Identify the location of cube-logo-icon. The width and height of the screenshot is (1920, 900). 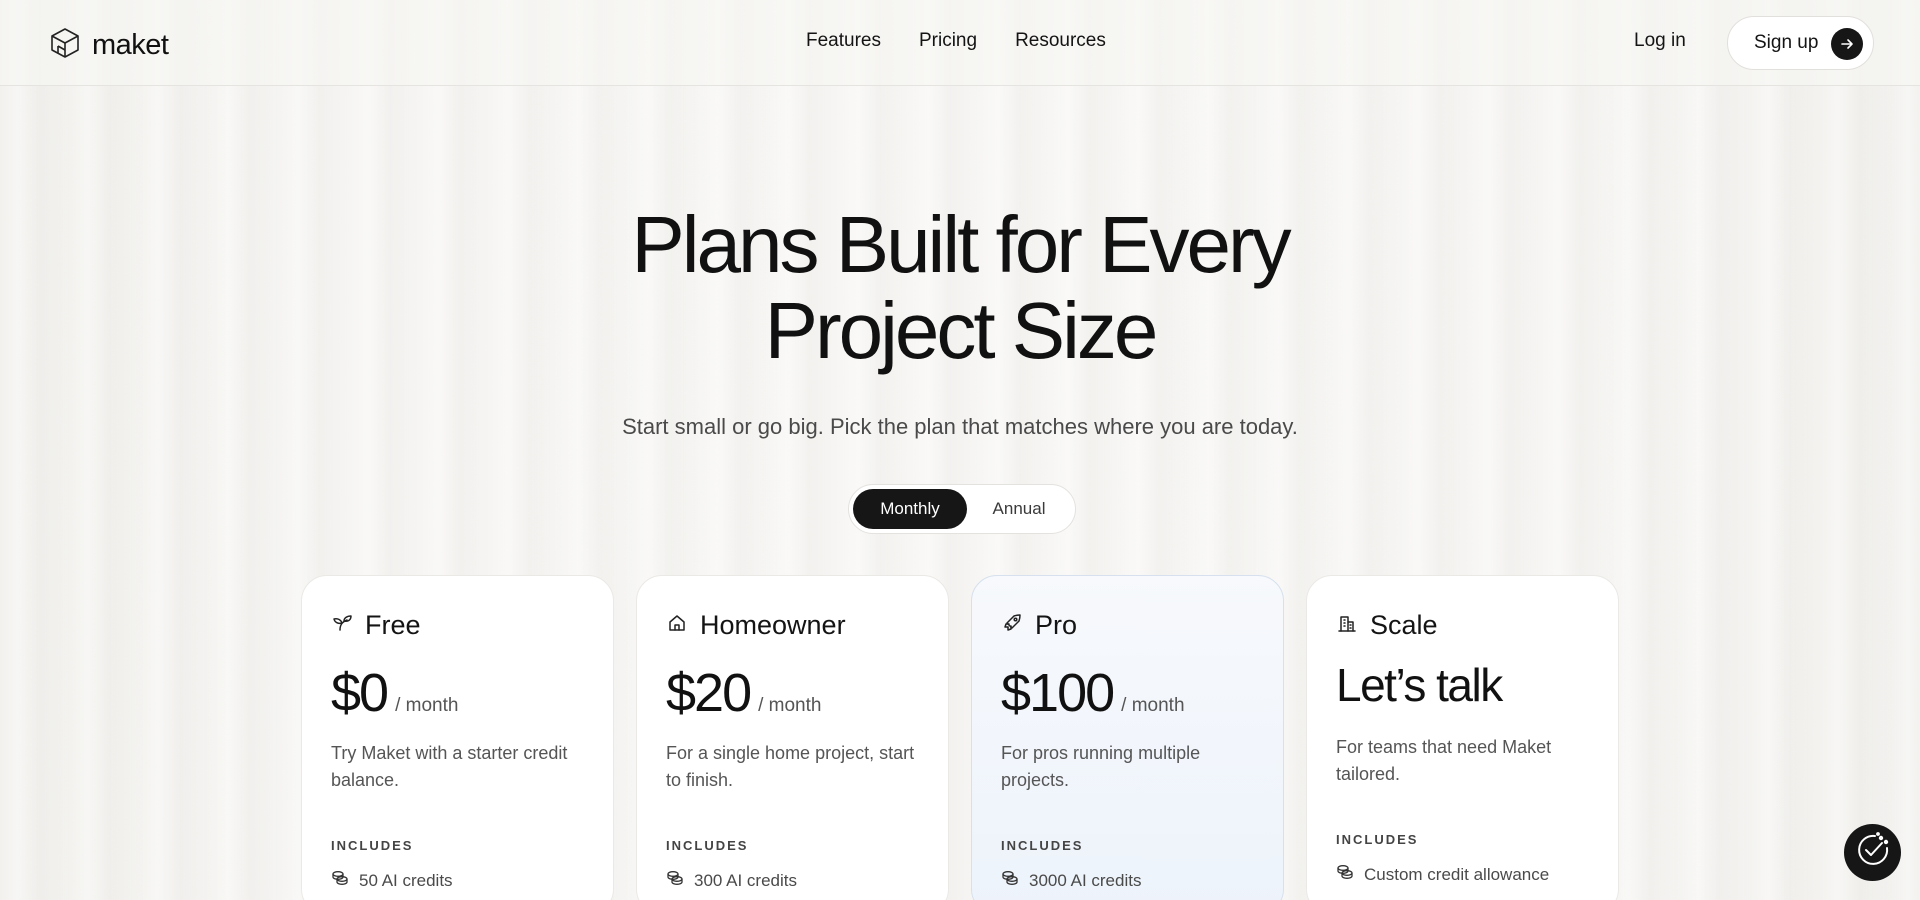
(65, 45).